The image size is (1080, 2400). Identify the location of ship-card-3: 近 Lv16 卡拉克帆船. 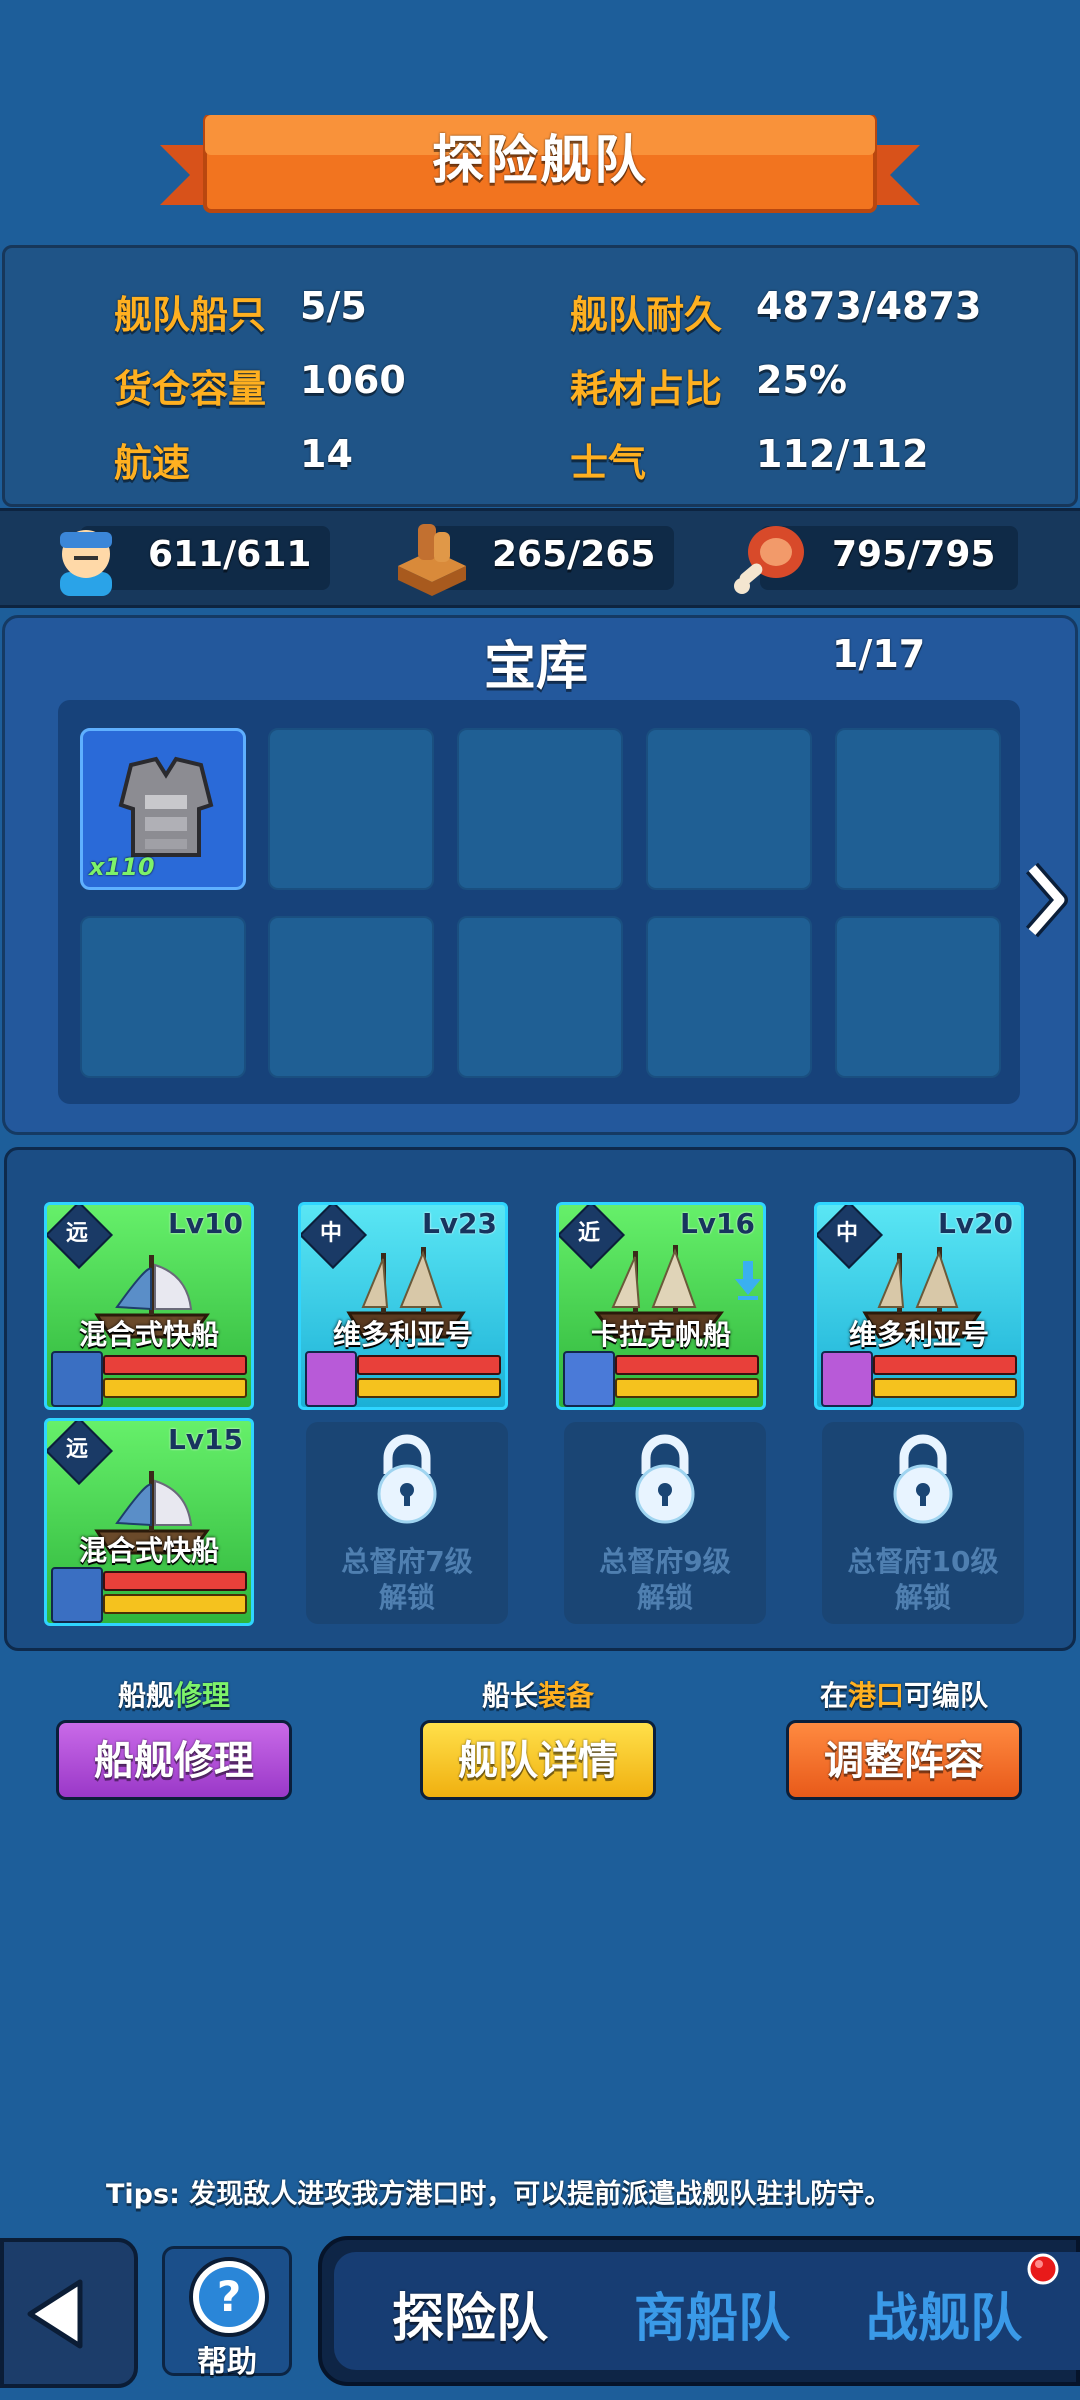
(661, 1306).